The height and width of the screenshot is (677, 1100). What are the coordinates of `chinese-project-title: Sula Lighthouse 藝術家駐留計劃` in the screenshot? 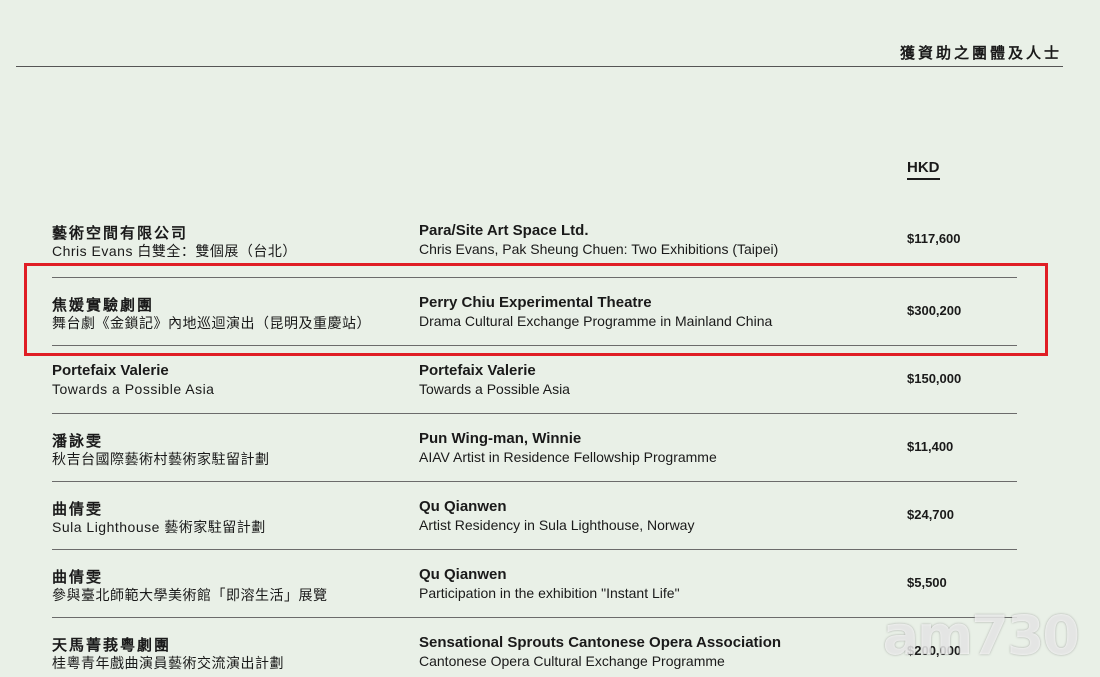 It's located at (159, 527).